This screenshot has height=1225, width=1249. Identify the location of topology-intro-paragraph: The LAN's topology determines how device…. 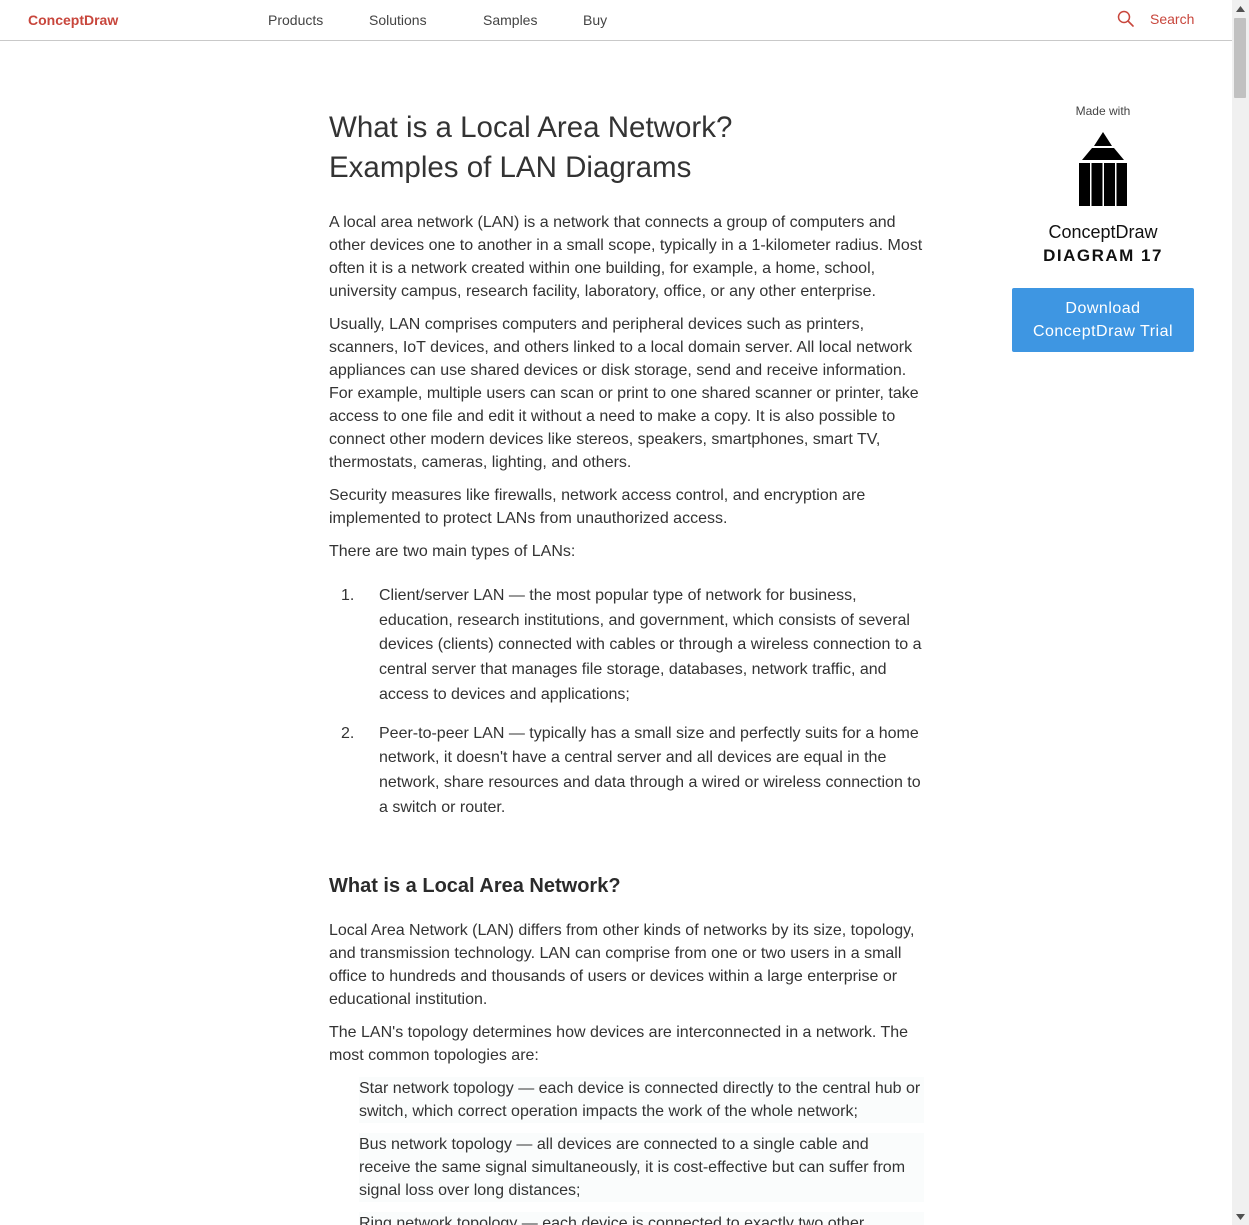
(619, 1044).